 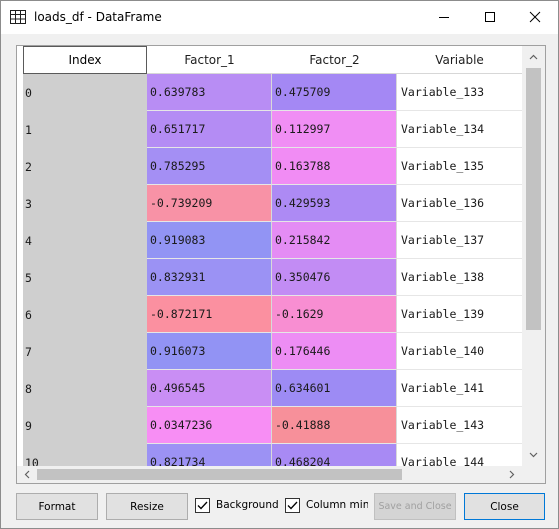 What do you see at coordinates (85, 455) in the screenshot?
I see `index-cell: 10` at bounding box center [85, 455].